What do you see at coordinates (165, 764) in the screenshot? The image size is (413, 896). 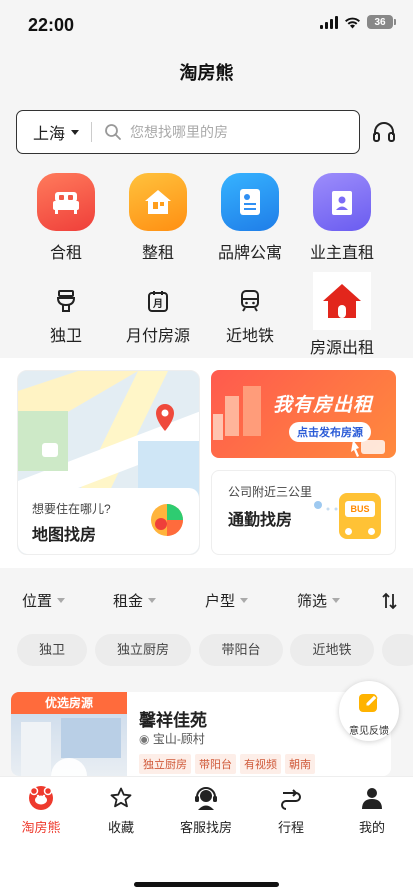 I see `listing-tag: 独立厨房` at bounding box center [165, 764].